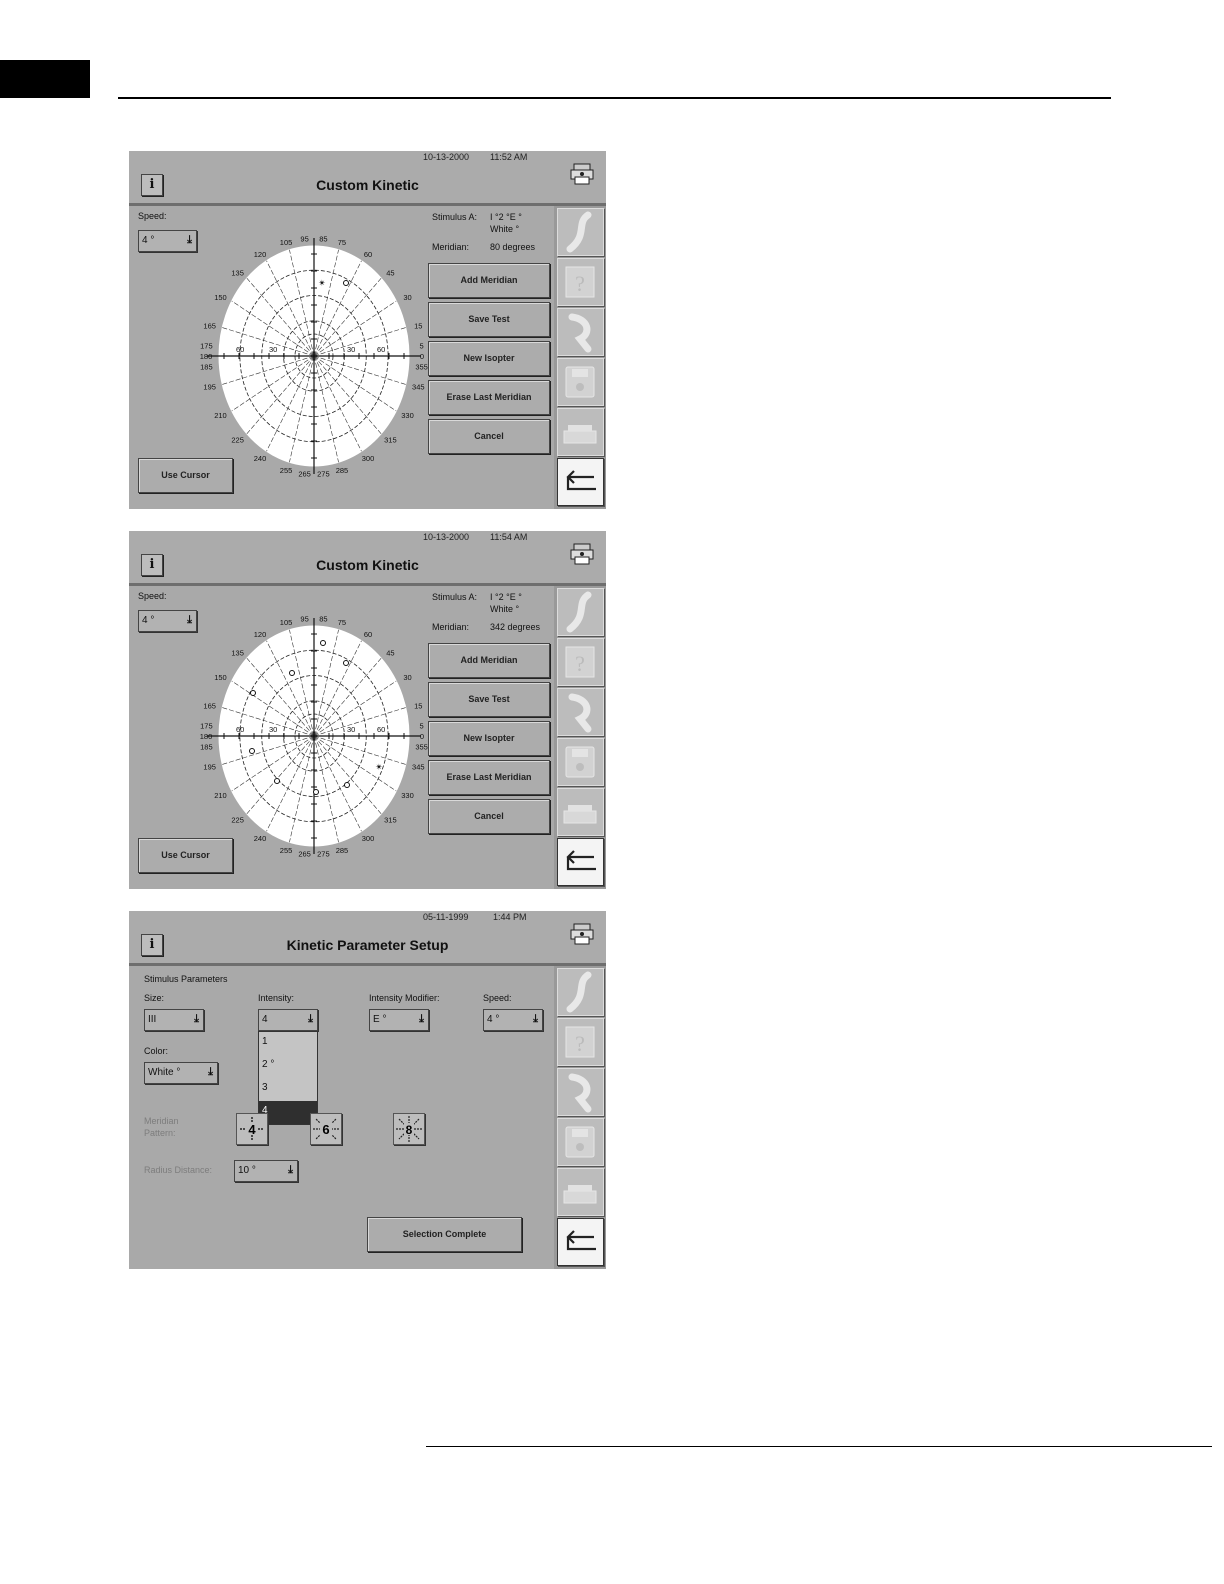 Image resolution: width=1224 pixels, height=1584 pixels. Describe the element at coordinates (367, 945) in the screenshot. I see `screen-title: Kinetic Parameter Setup` at that location.